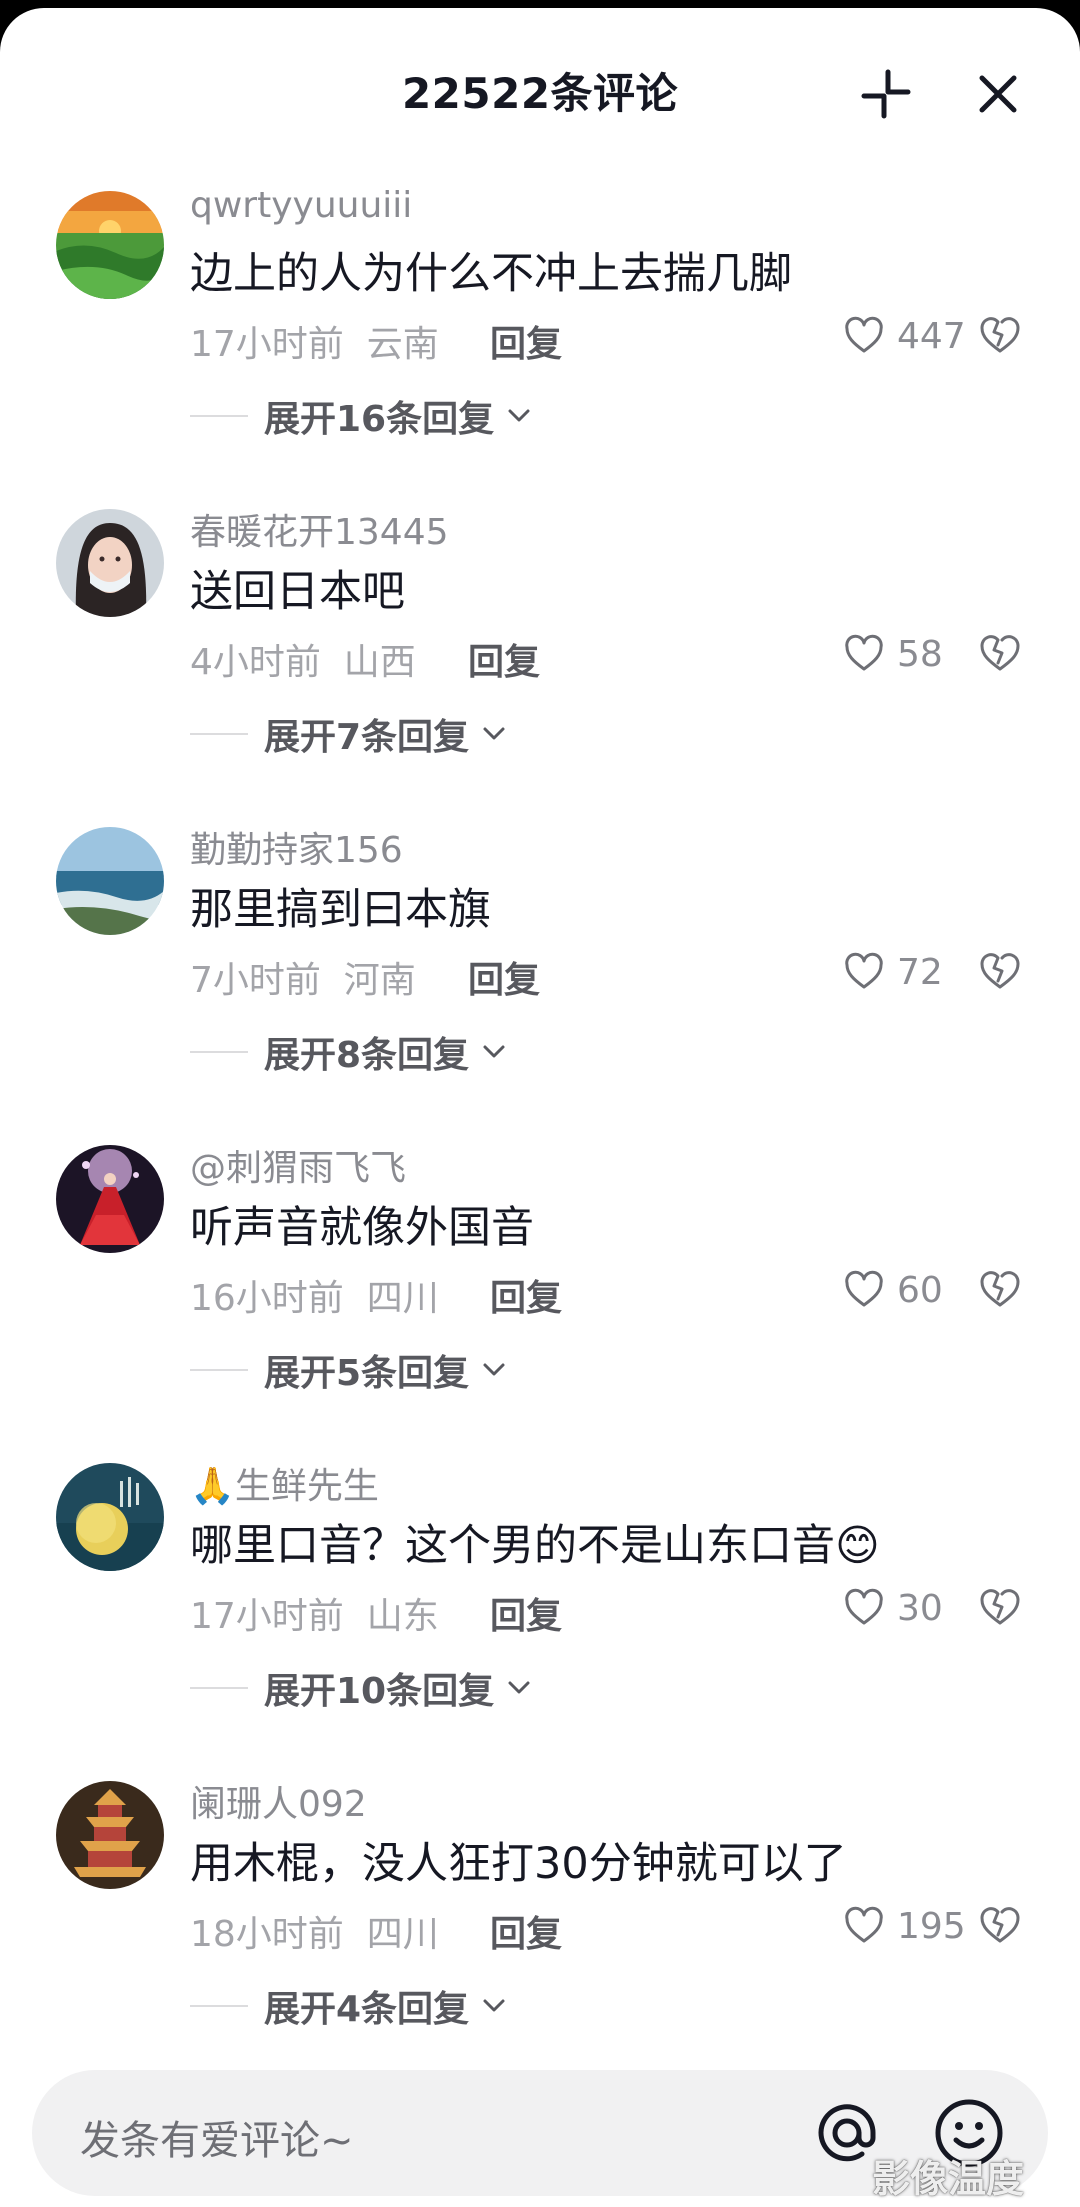  I want to click on comment-time: 18小时前, so click(267, 1934).